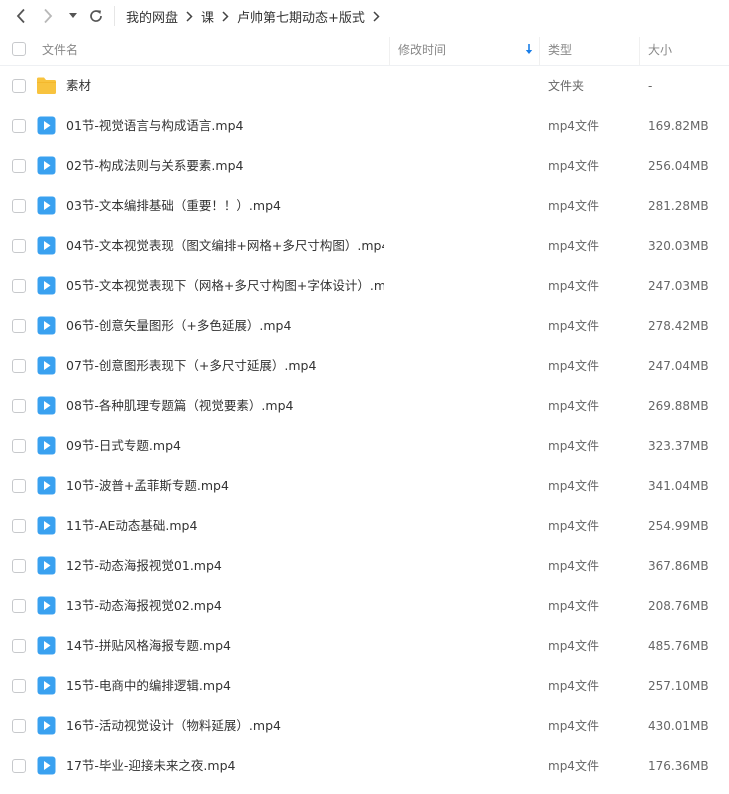 The image size is (729, 794). Describe the element at coordinates (660, 49) in the screenshot. I see `column-header-size: 大小` at that location.